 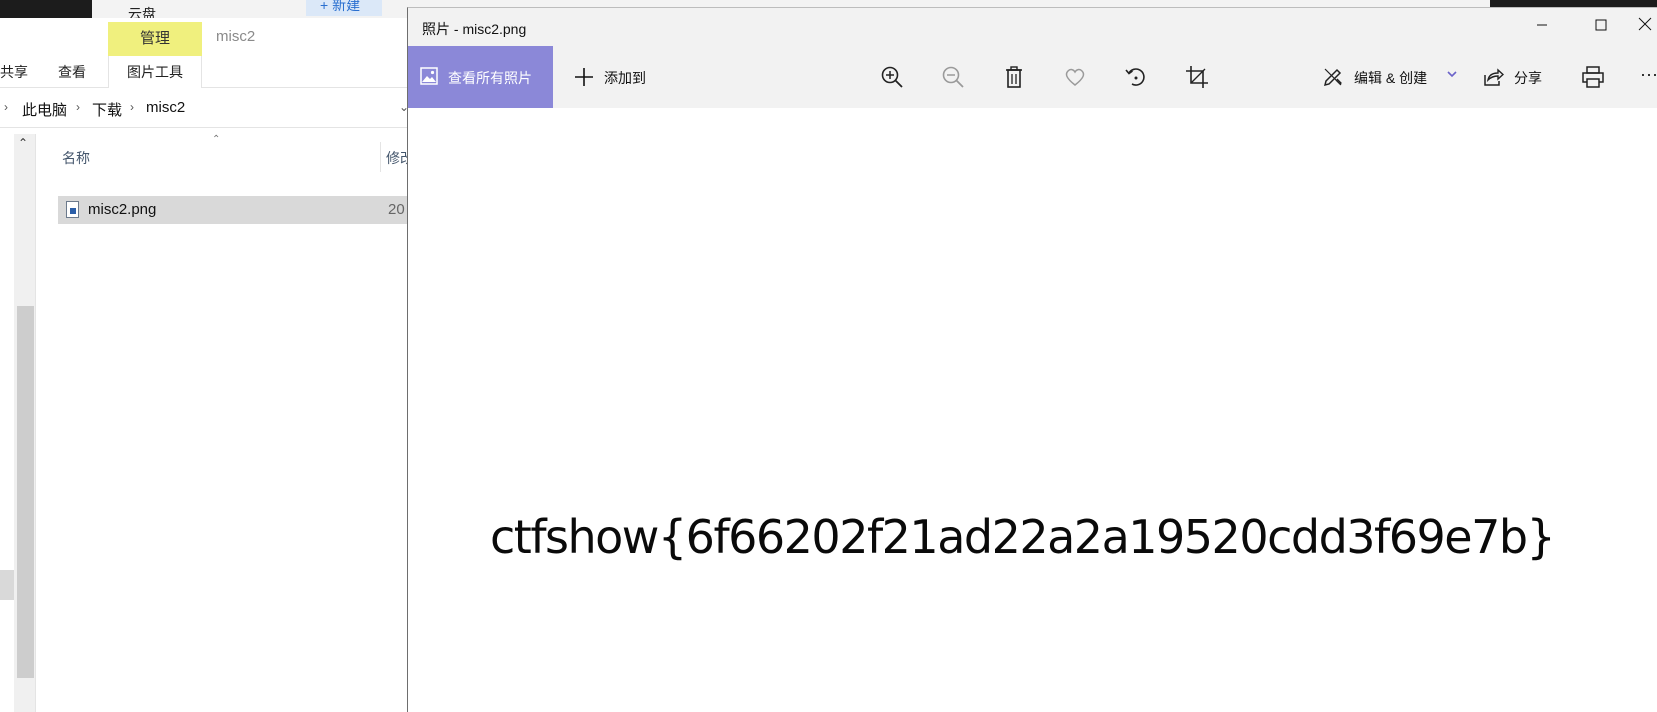 I want to click on edit-create-label: 编辑 & 创建, so click(x=1391, y=78).